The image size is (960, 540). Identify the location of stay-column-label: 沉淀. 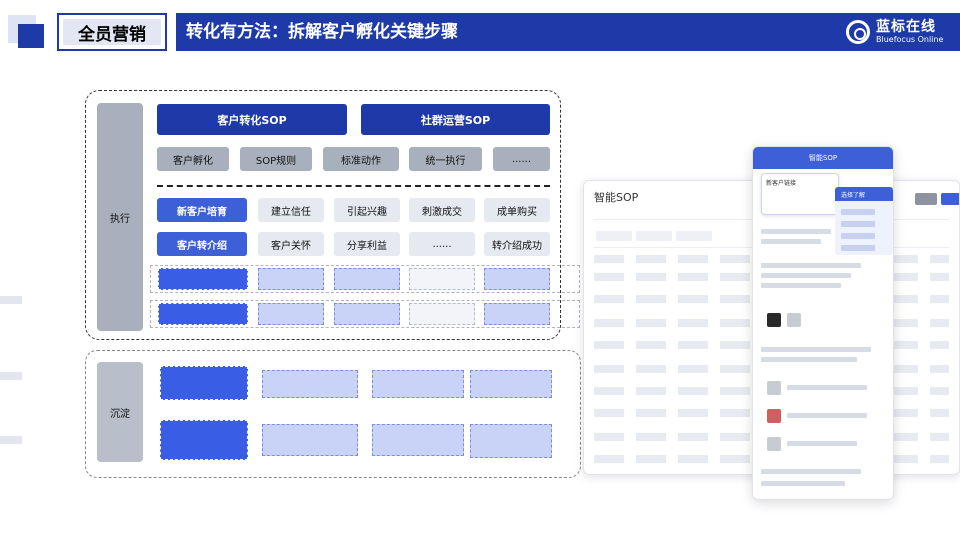
(120, 414).